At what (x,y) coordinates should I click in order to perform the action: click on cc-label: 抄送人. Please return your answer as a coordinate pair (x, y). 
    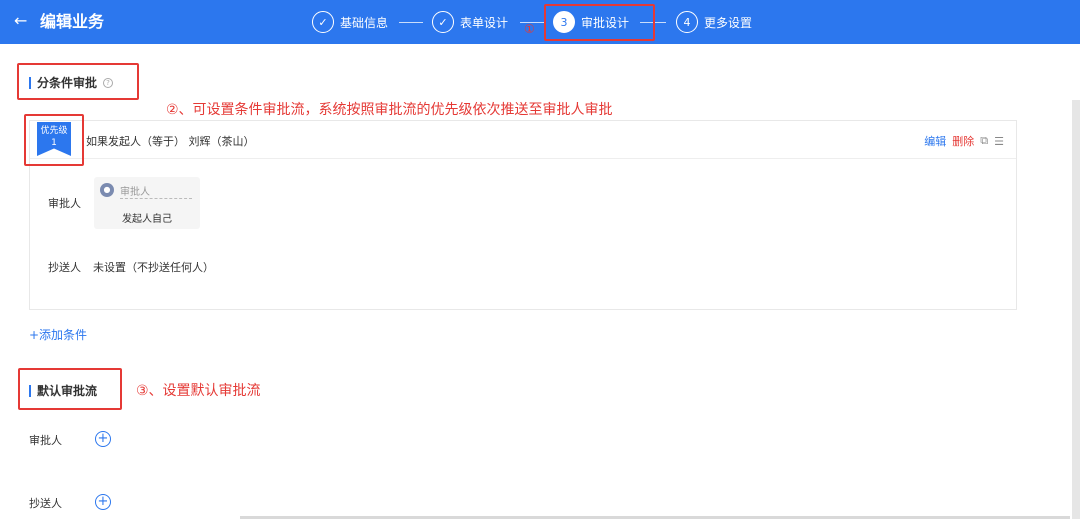
    Looking at the image, I should click on (64, 267).